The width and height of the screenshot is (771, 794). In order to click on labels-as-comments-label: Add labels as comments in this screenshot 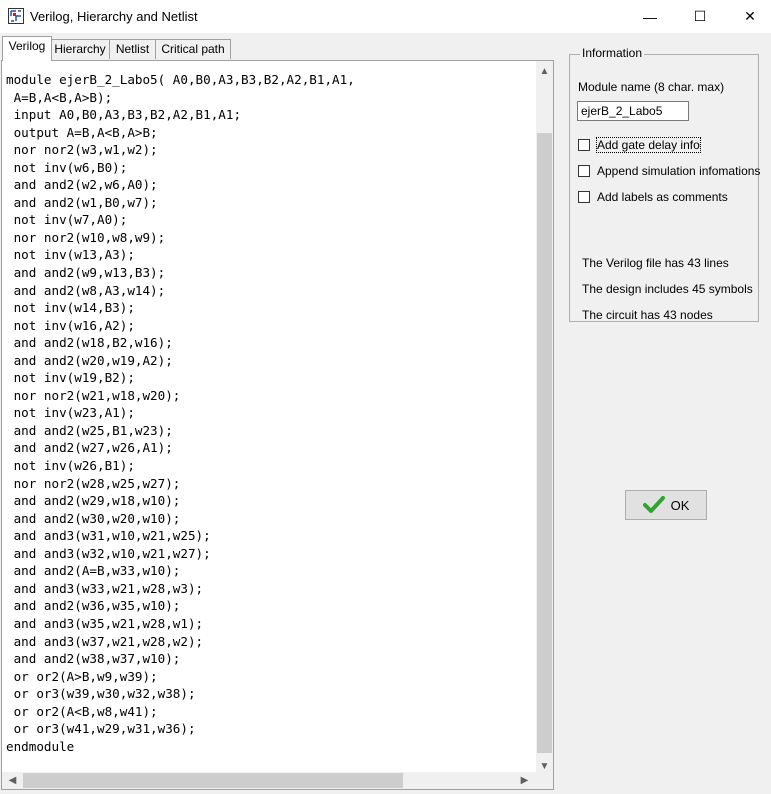, I will do `click(662, 197)`.